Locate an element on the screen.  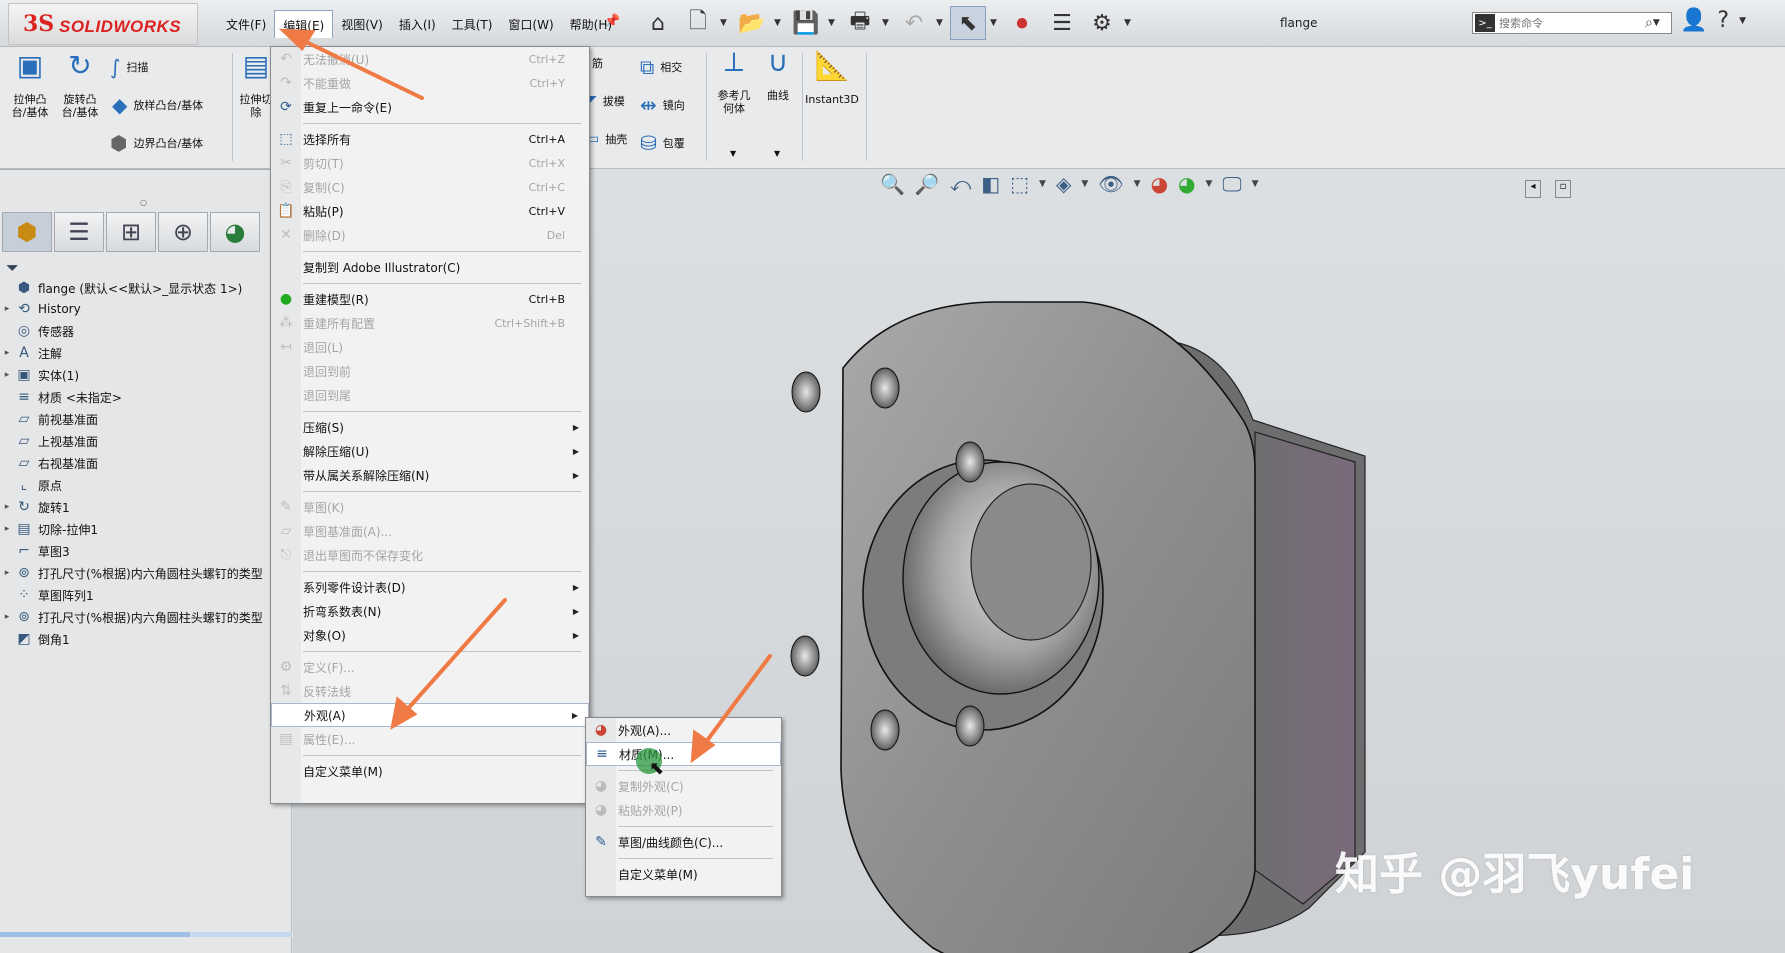
section-view-icon: ◧ is located at coordinates (990, 184).